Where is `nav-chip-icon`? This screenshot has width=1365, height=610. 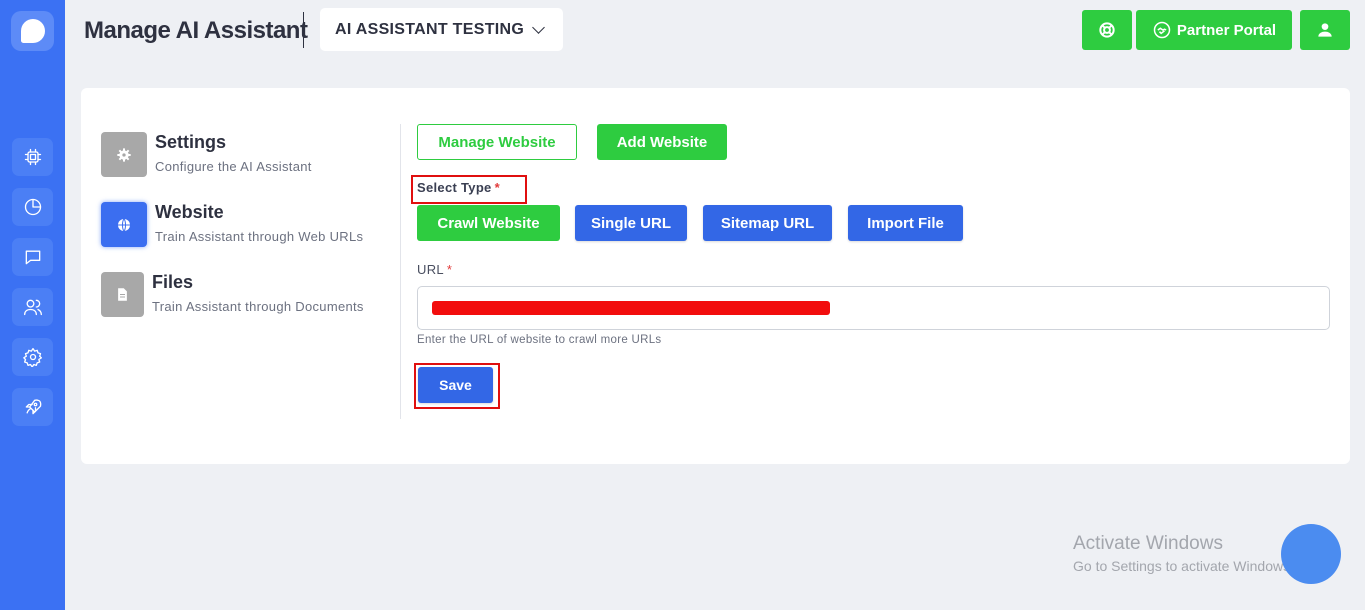
nav-chip-icon is located at coordinates (32, 157).